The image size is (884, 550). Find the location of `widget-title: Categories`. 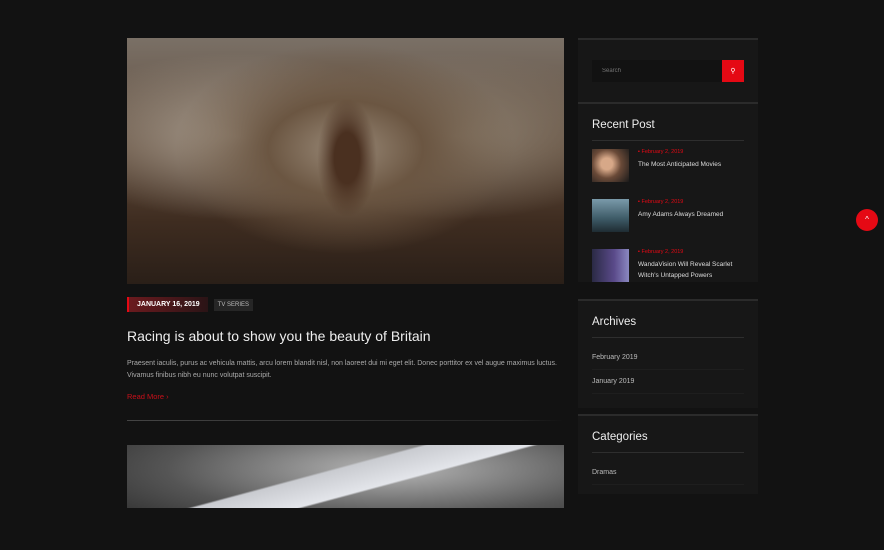

widget-title: Categories is located at coordinates (668, 434).